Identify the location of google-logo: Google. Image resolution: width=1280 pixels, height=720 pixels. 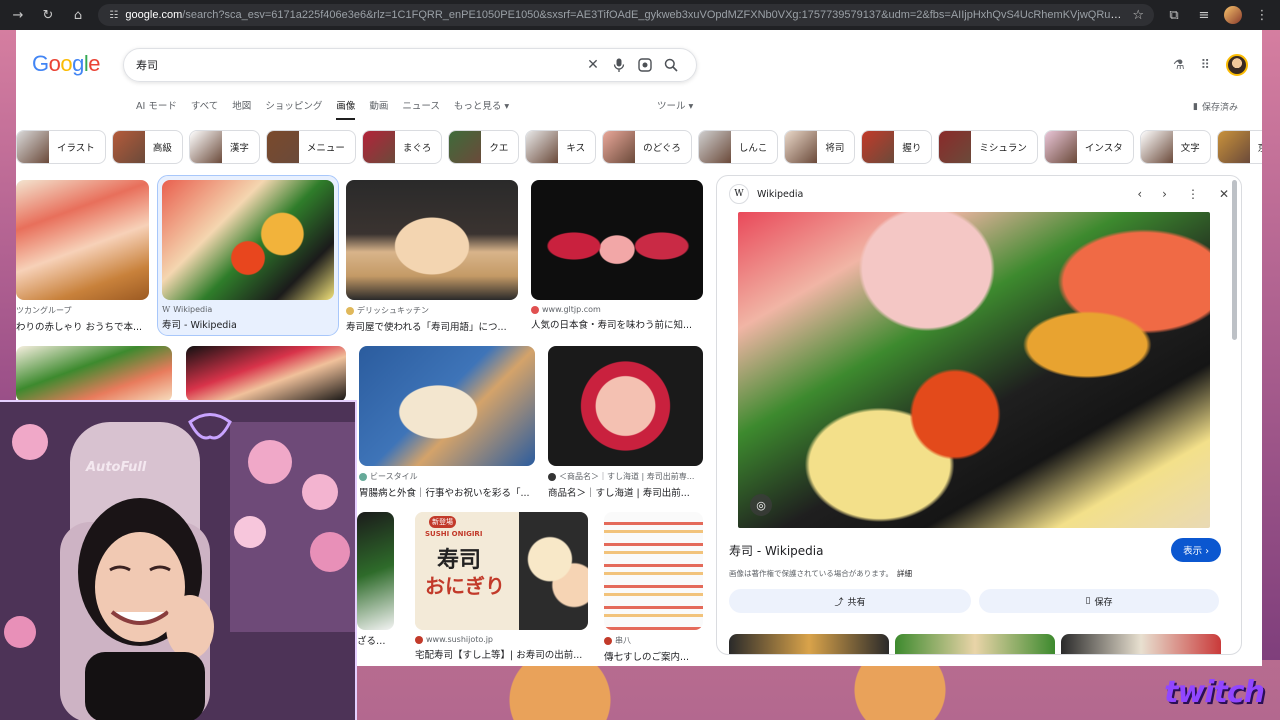
(66, 64).